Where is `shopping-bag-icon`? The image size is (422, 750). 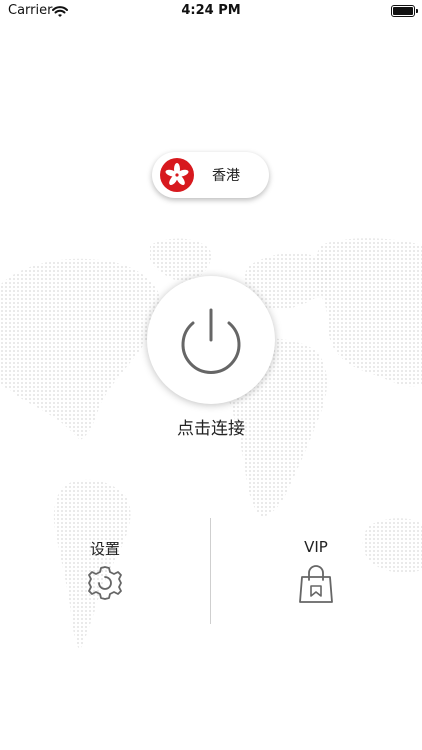 shopping-bag-icon is located at coordinates (316, 584).